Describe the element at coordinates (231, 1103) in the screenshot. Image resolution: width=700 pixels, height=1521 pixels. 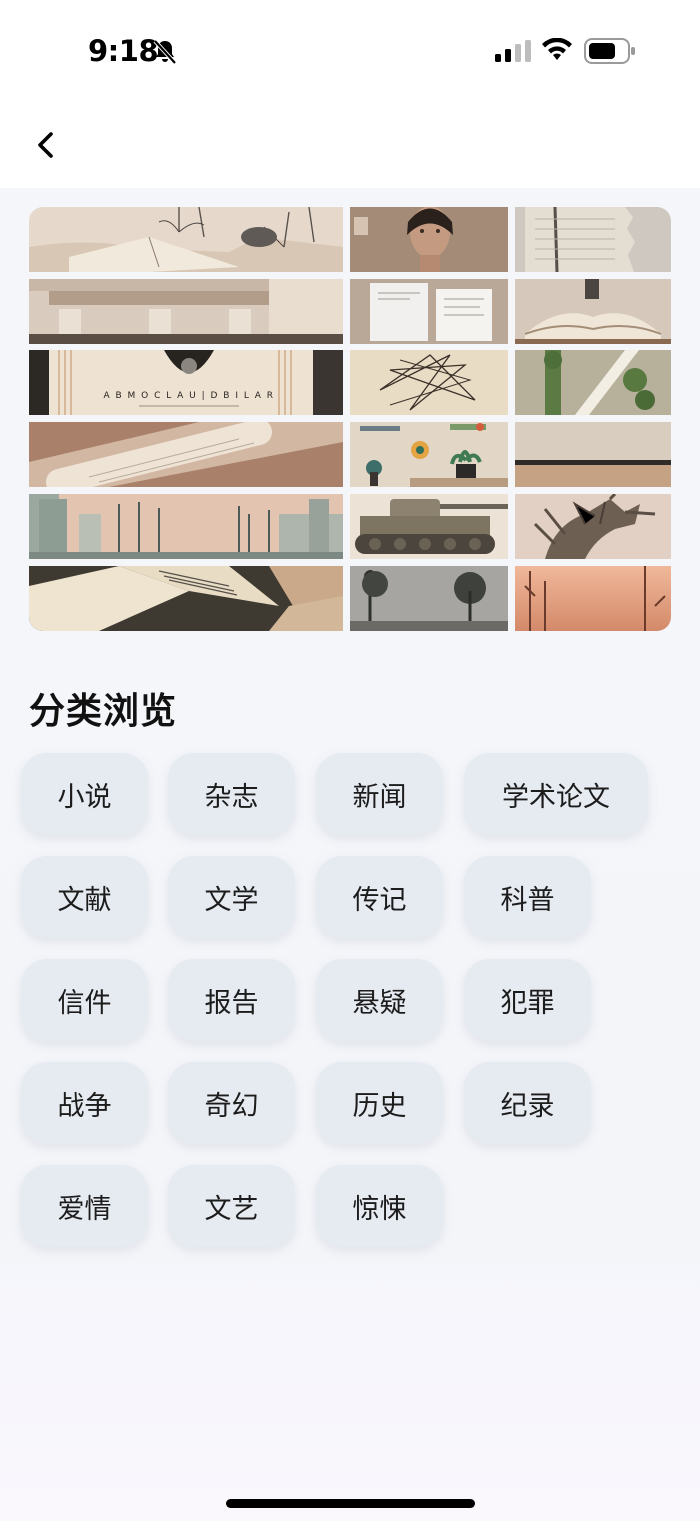
I see `category-chip: 奇幻` at that location.